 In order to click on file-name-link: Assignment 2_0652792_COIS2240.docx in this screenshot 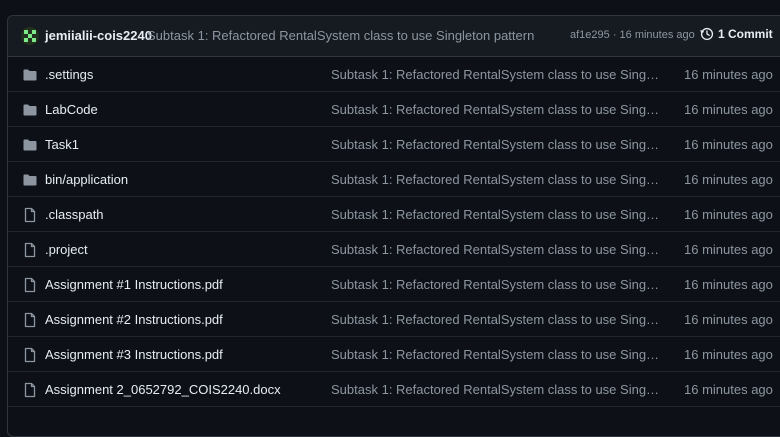, I will do `click(163, 389)`.